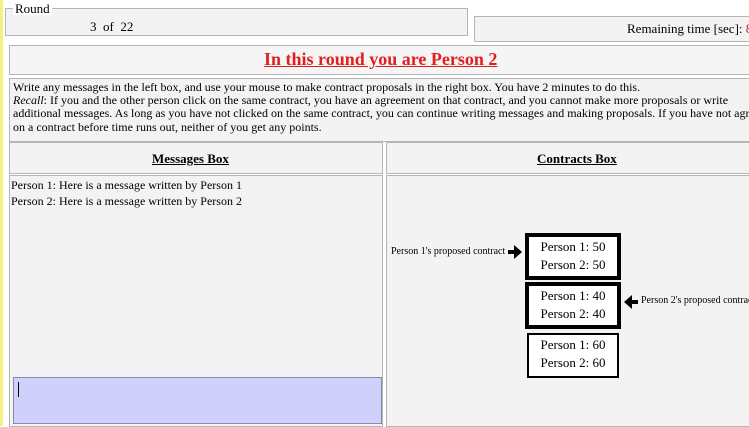 The height and width of the screenshot is (427, 749). Describe the element at coordinates (573, 256) in the screenshot. I see `contract-option-50: Person 1: 50 Person 2: 50` at that location.